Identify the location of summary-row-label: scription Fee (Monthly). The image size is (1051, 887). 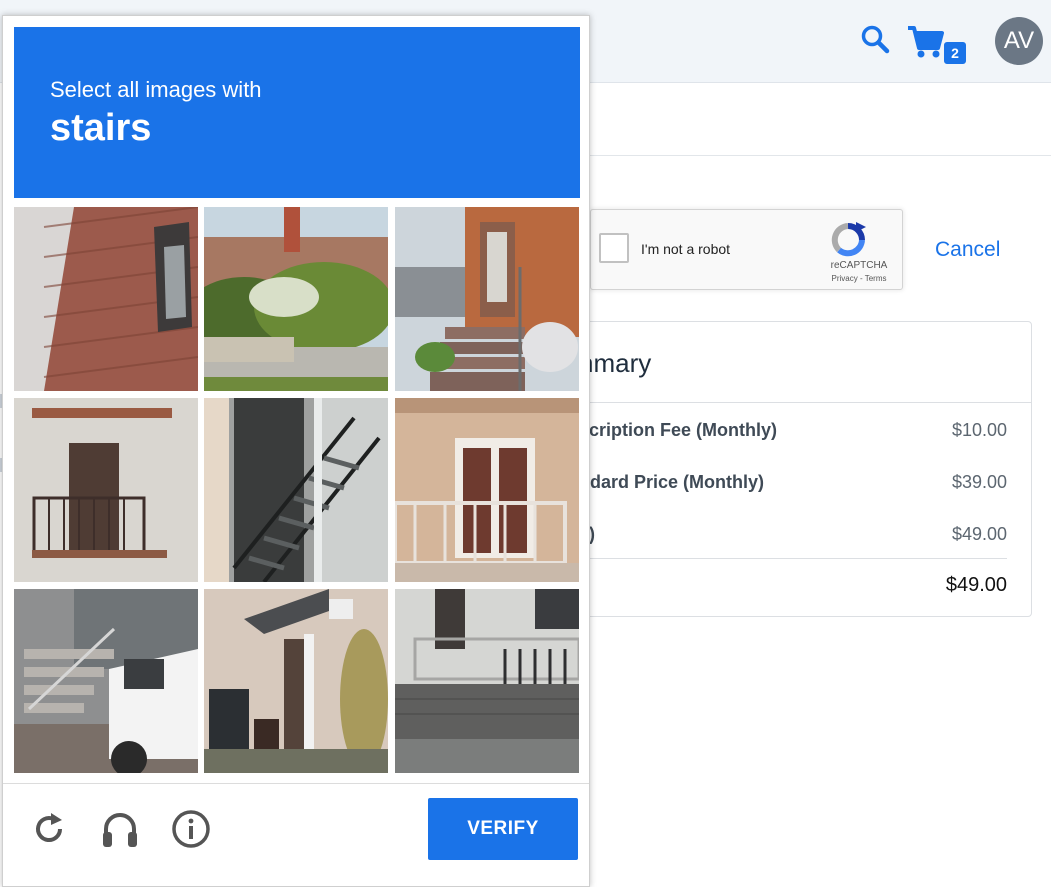
(678, 430).